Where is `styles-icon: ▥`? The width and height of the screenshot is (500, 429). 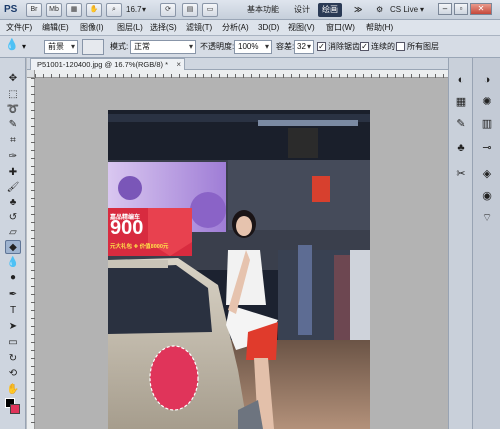
styles-icon: ▥ is located at coordinates (487, 124).